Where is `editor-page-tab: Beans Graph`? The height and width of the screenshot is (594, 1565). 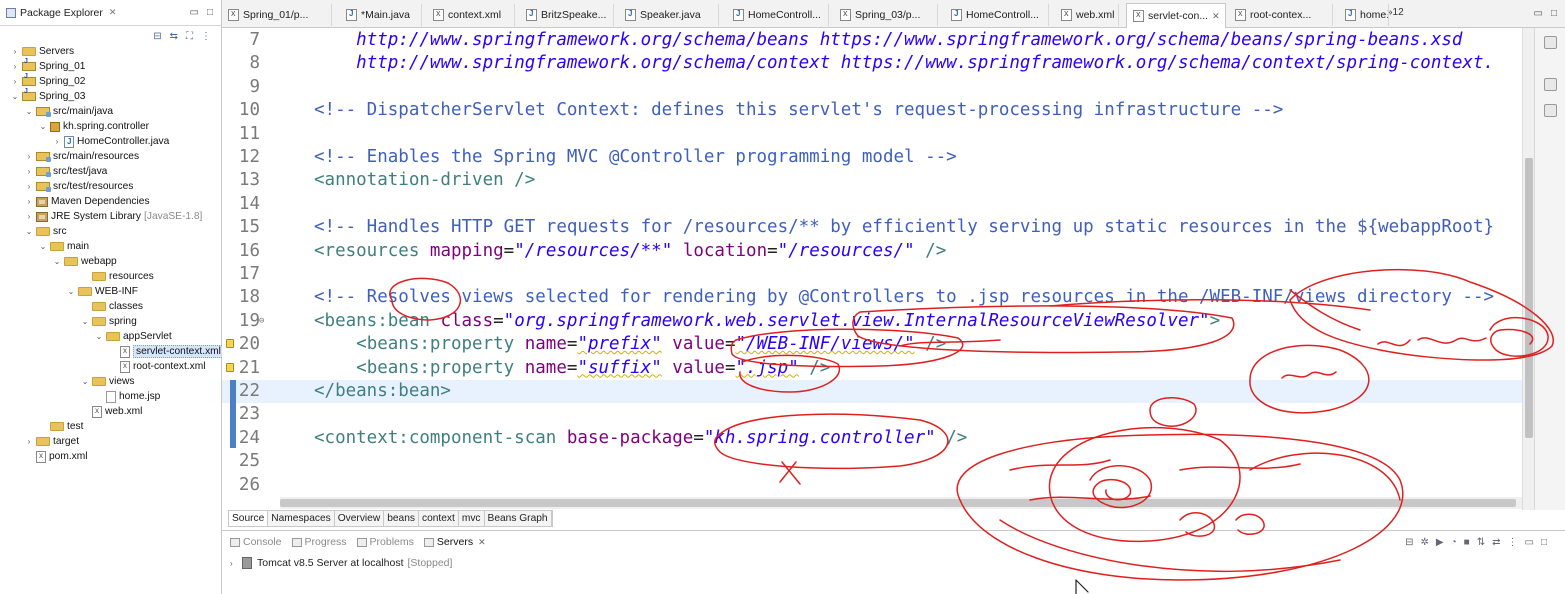 editor-page-tab: Beans Graph is located at coordinates (518, 518).